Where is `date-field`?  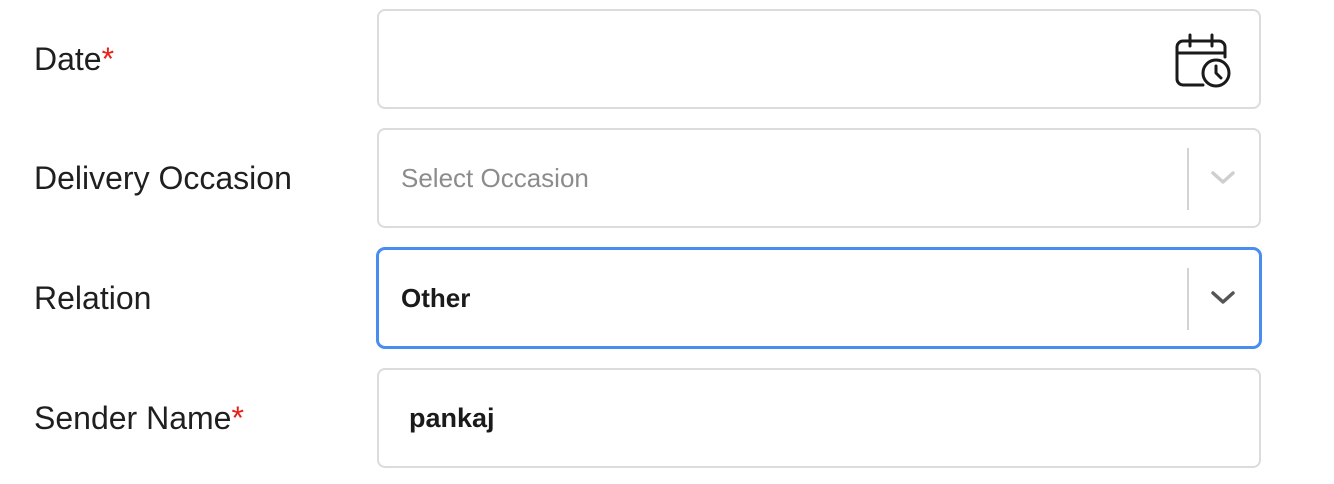
date-field is located at coordinates (819, 59).